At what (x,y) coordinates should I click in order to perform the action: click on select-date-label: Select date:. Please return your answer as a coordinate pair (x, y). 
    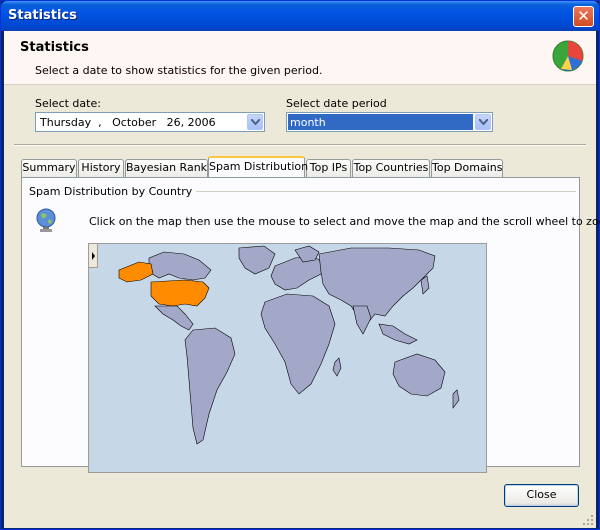
    Looking at the image, I should click on (68, 103).